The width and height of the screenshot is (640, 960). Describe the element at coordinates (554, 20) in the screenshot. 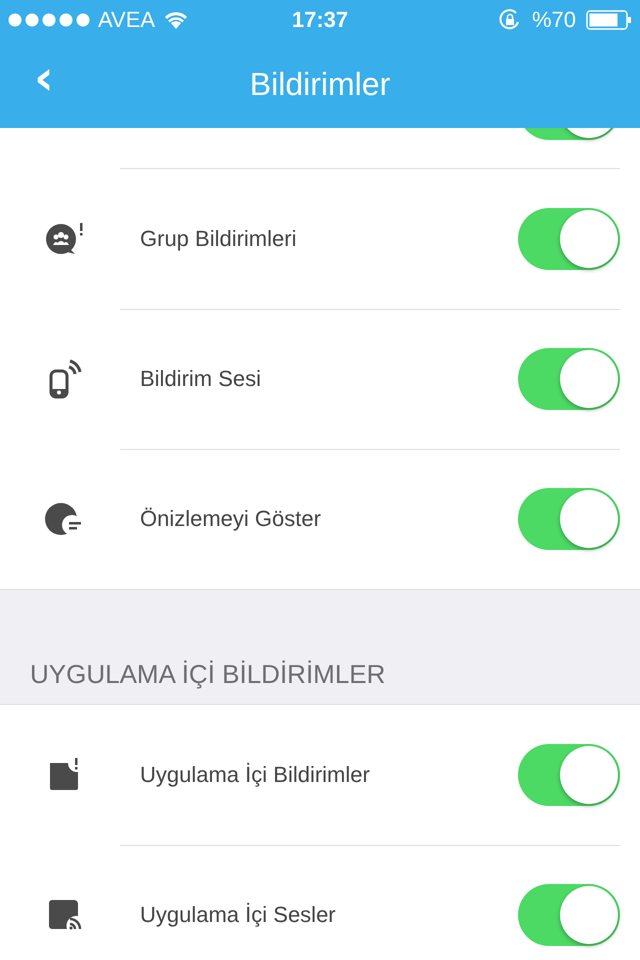

I see `battery-percent: %70` at that location.